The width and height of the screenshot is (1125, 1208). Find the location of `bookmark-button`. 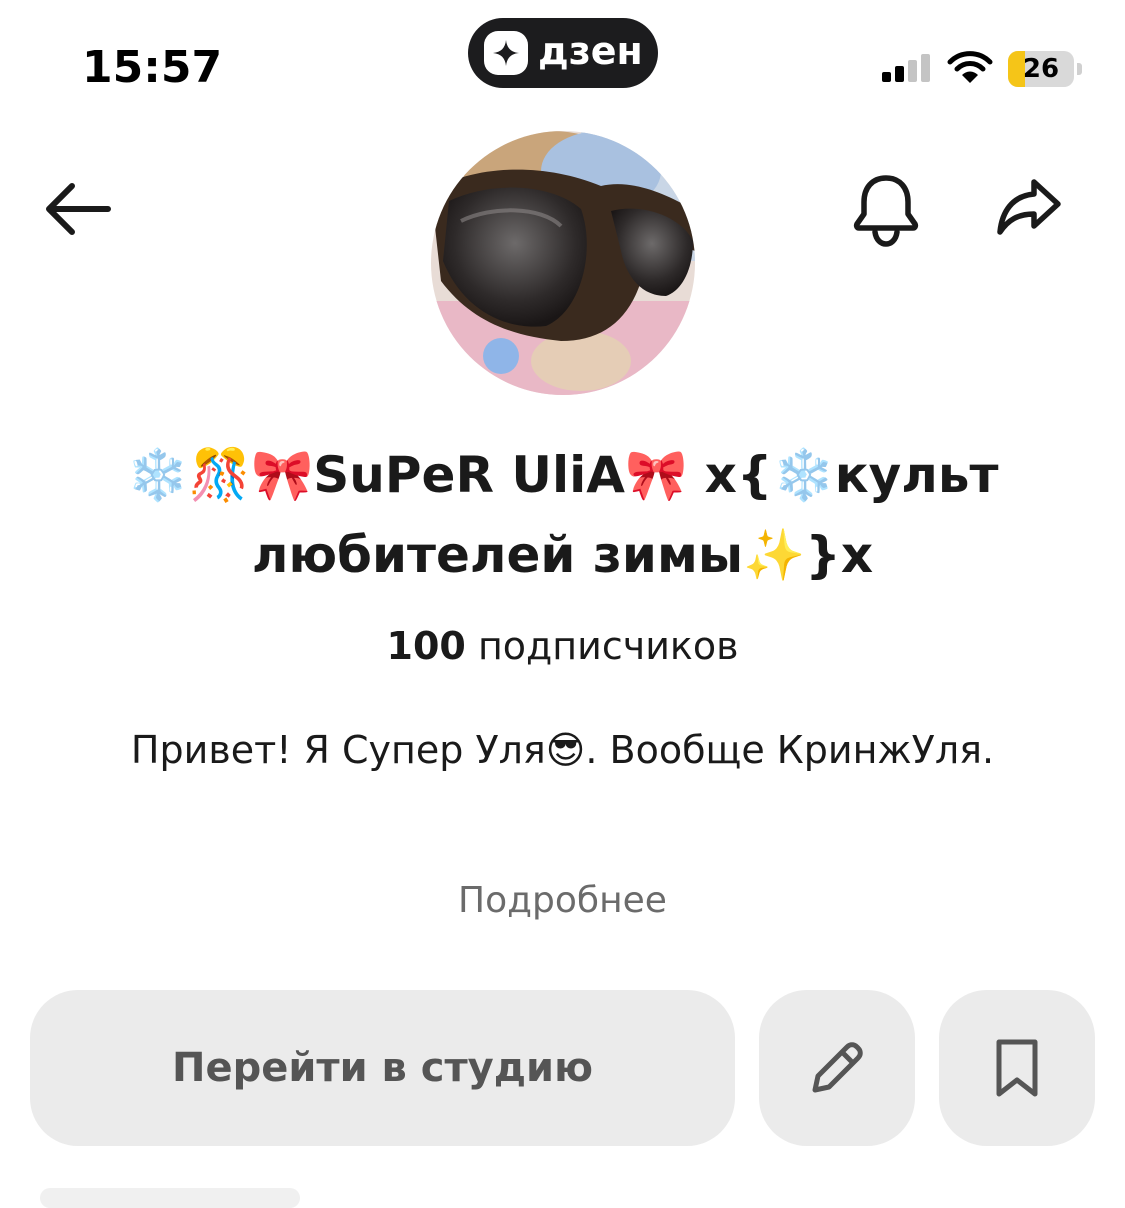

bookmark-button is located at coordinates (1017, 1068).